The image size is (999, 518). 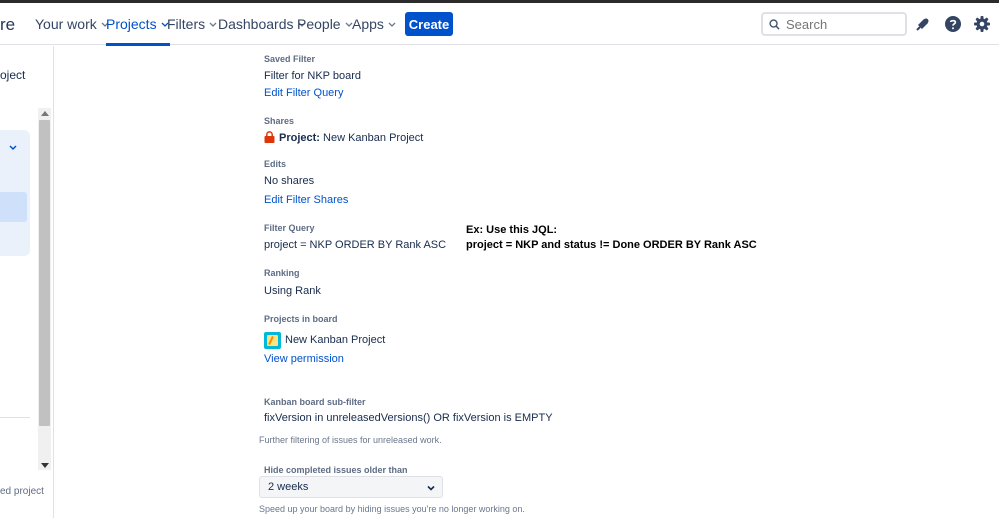 I want to click on notifications-icon, so click(x=923, y=24).